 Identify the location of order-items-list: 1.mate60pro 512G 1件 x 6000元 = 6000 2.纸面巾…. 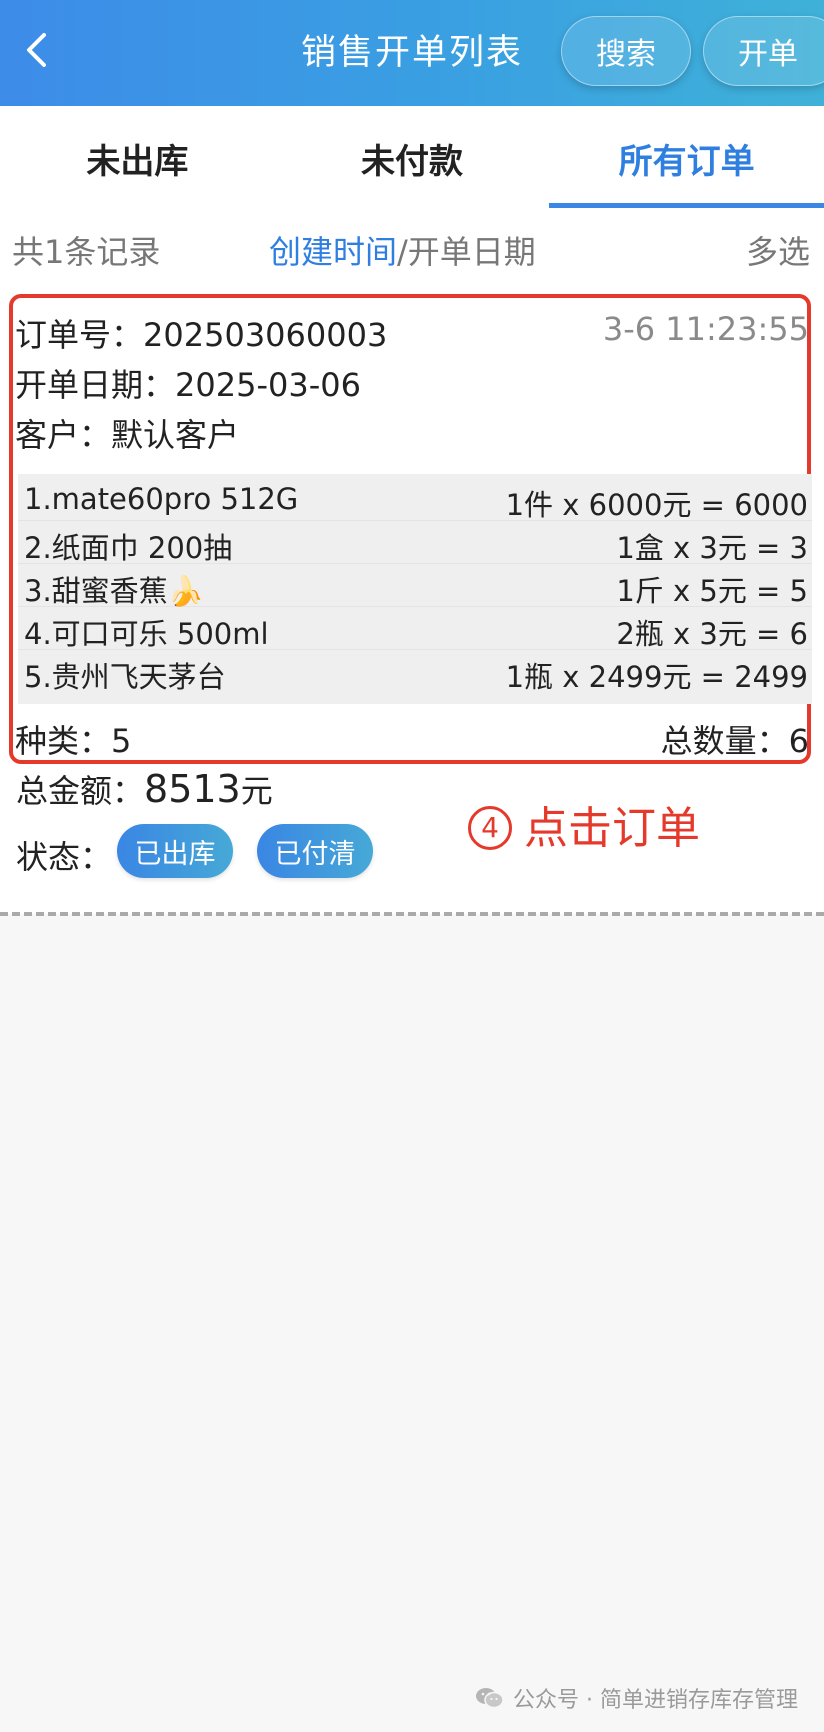
(415, 589).